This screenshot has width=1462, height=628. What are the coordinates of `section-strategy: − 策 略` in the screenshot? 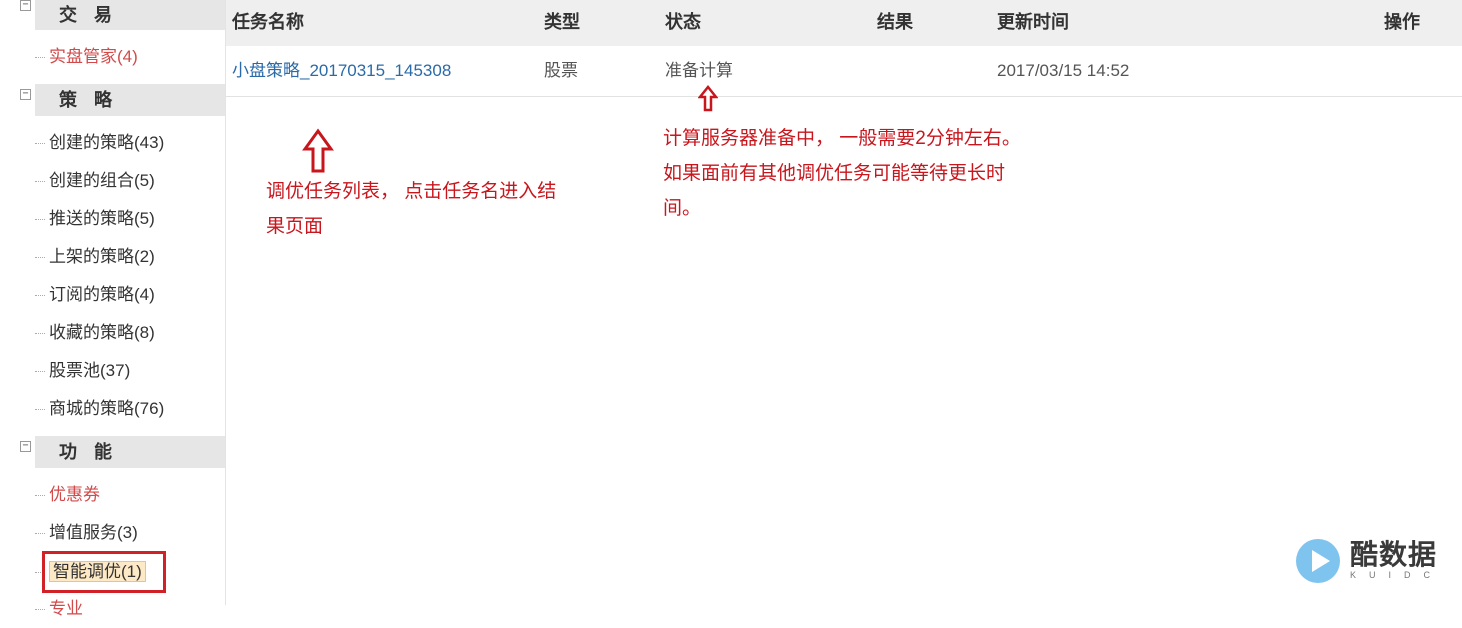 It's located at (112, 100).